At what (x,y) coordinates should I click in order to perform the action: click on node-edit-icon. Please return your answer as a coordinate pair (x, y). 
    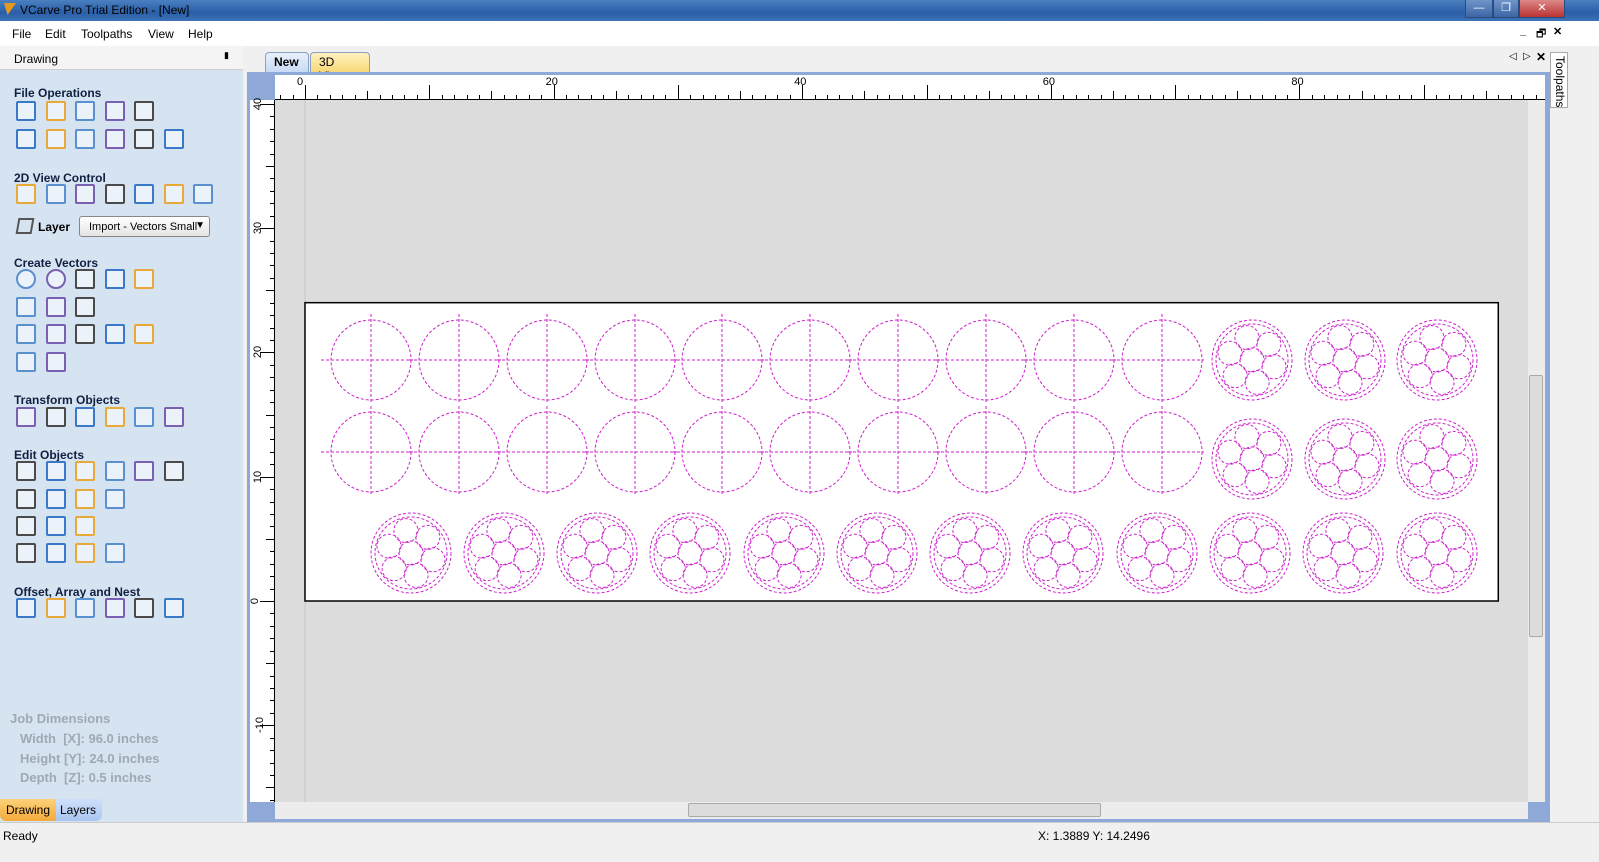
    Looking at the image, I should click on (55, 471).